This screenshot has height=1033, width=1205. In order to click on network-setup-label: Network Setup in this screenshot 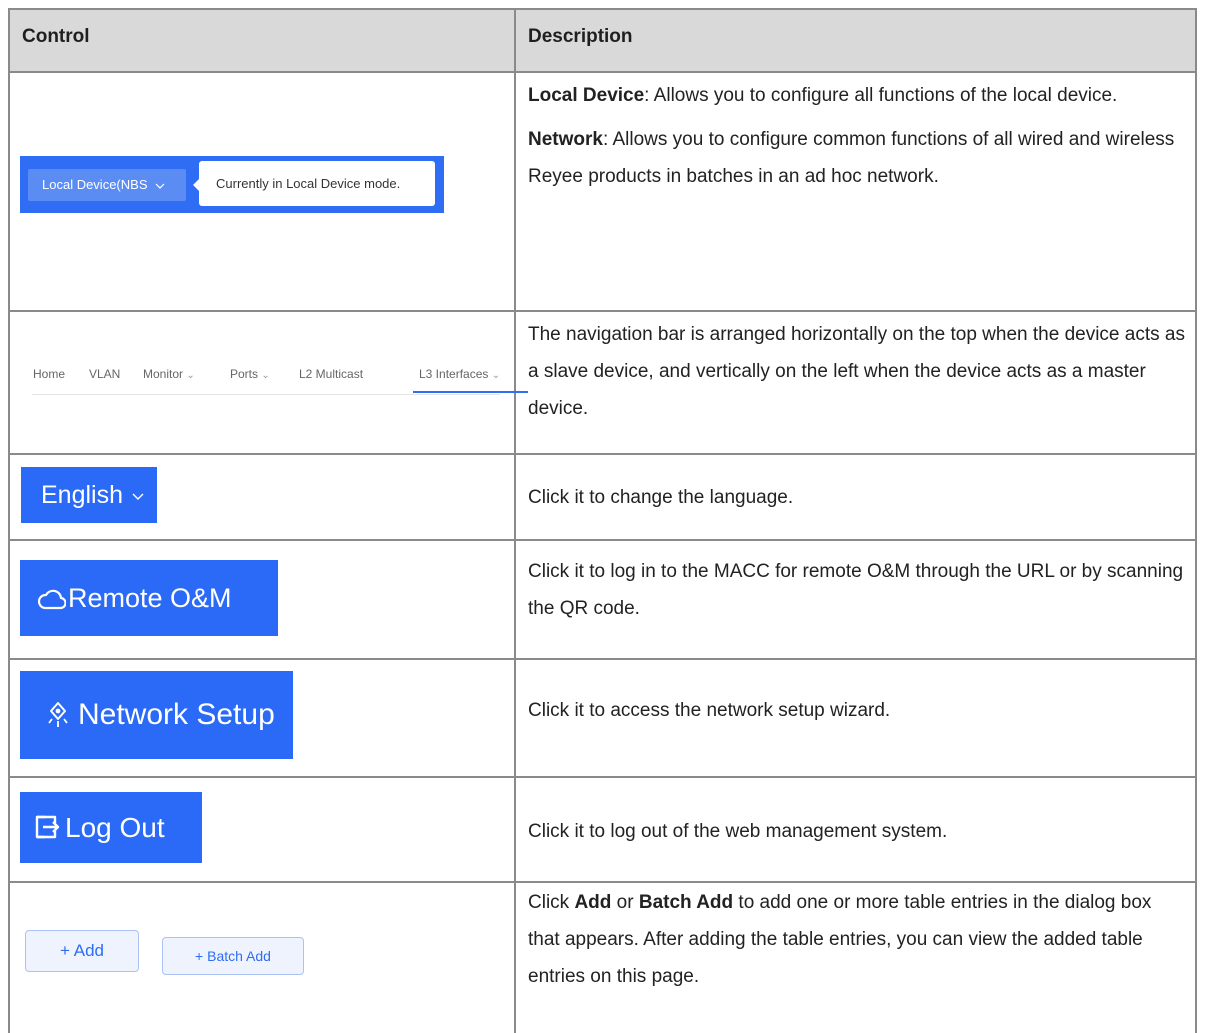, I will do `click(176, 714)`.